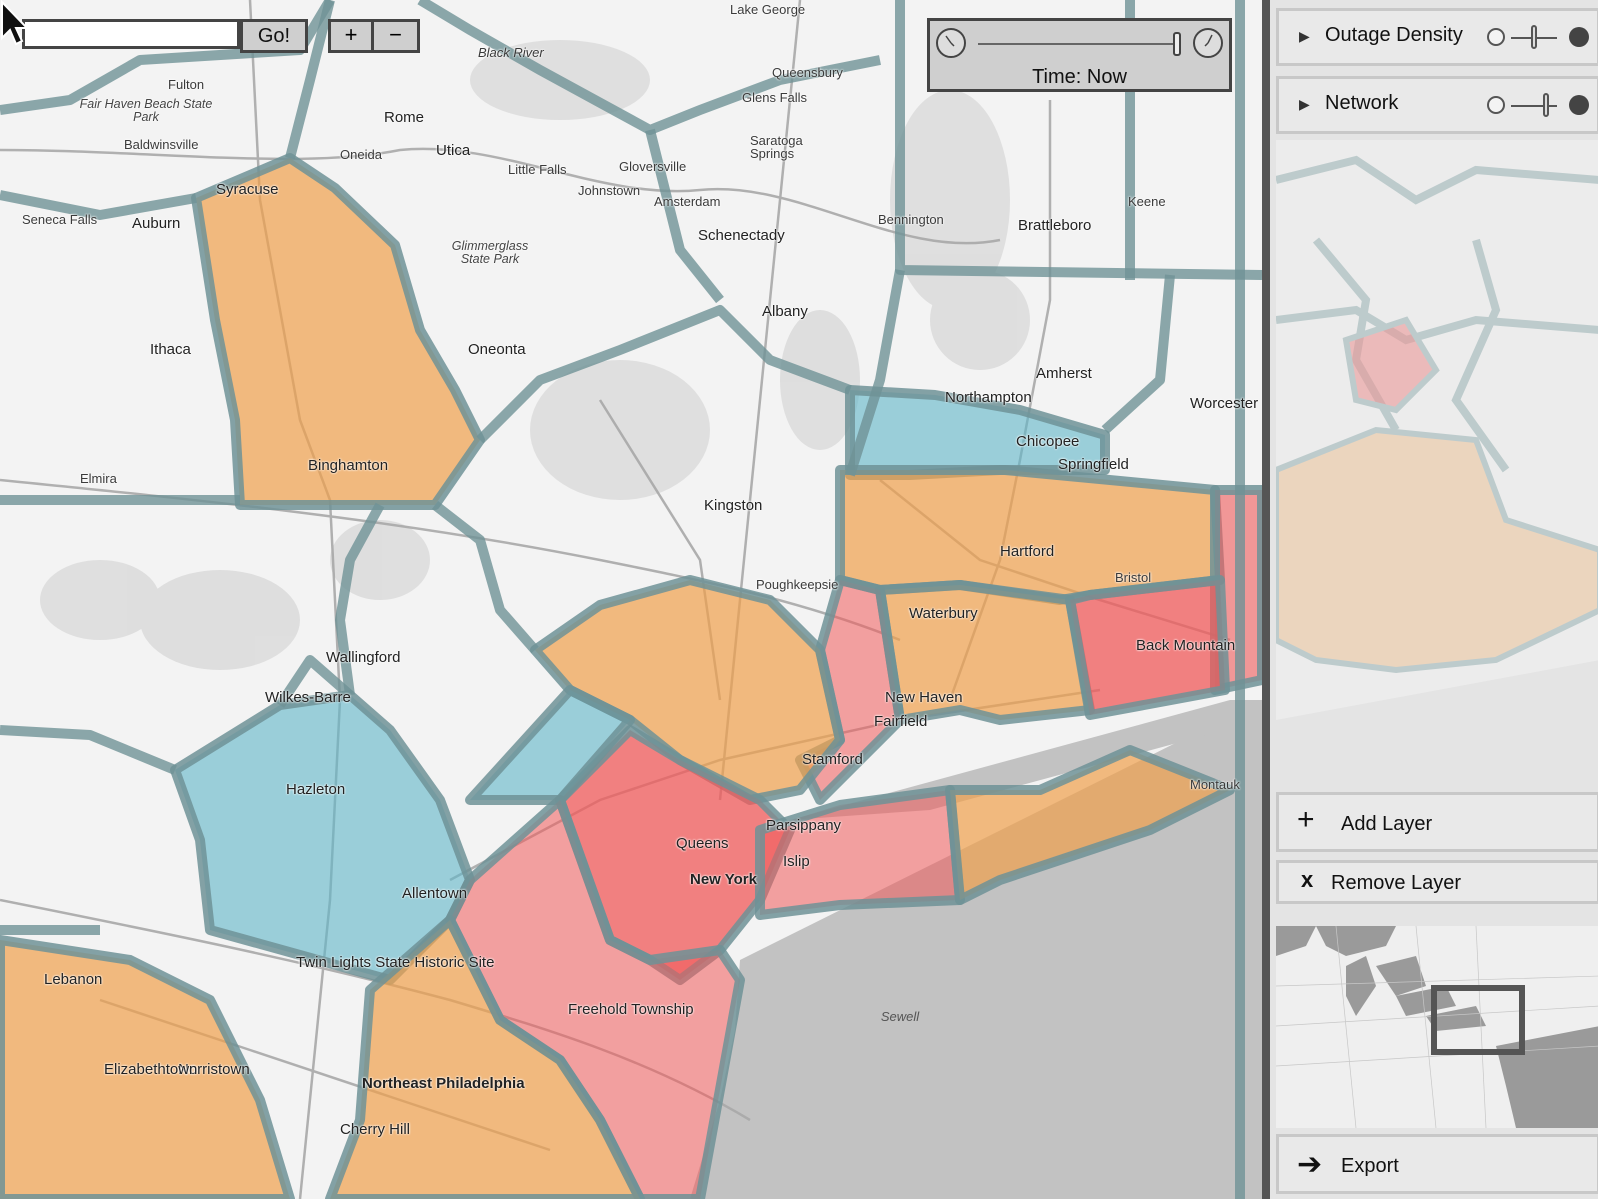  Describe the element at coordinates (1437, 1027) in the screenshot. I see `overview-minimap` at that location.